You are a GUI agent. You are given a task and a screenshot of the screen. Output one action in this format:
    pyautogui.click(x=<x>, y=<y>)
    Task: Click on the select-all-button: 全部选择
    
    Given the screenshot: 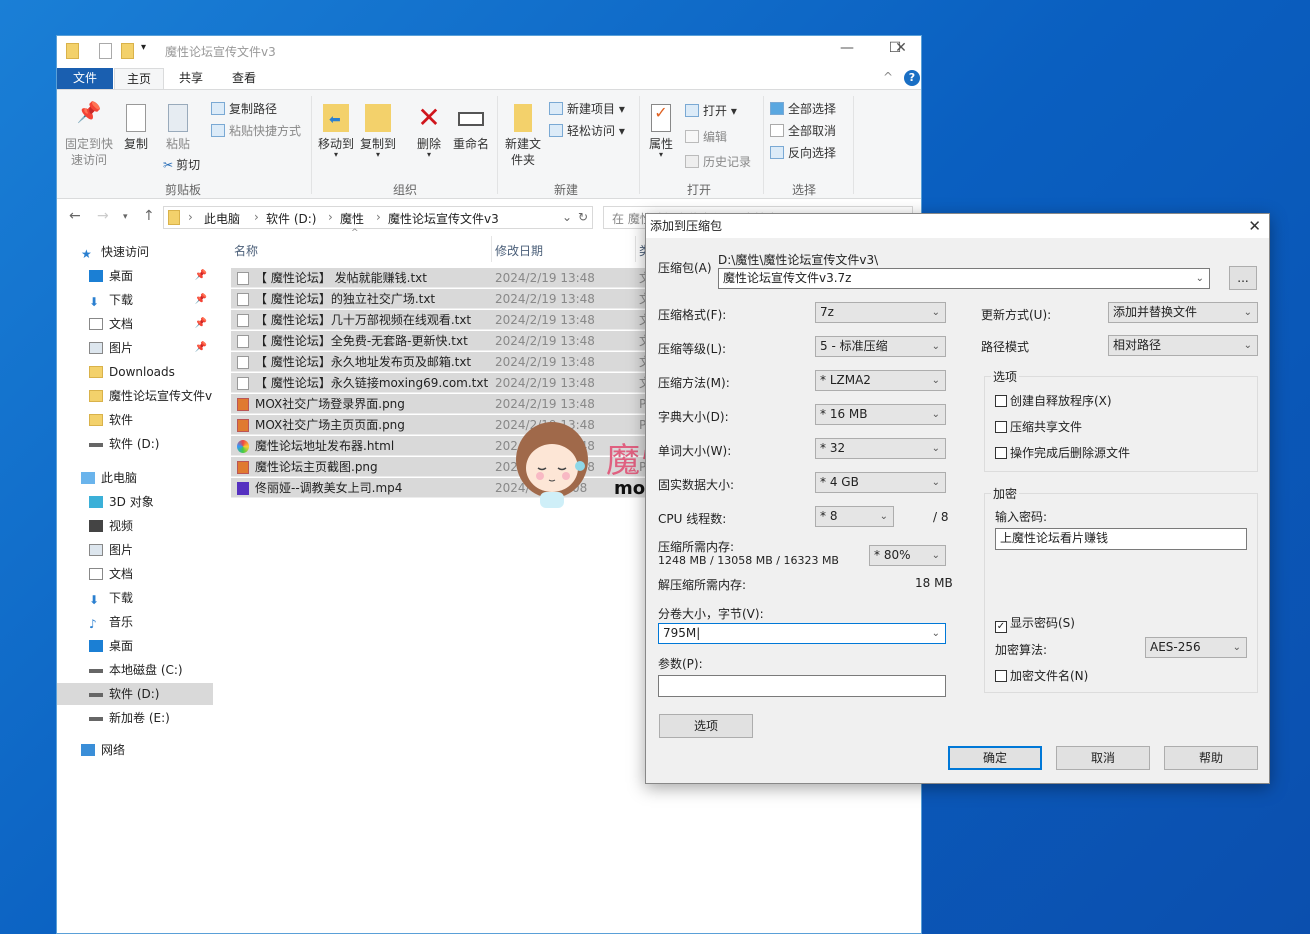 What is the action you would take?
    pyautogui.click(x=803, y=108)
    